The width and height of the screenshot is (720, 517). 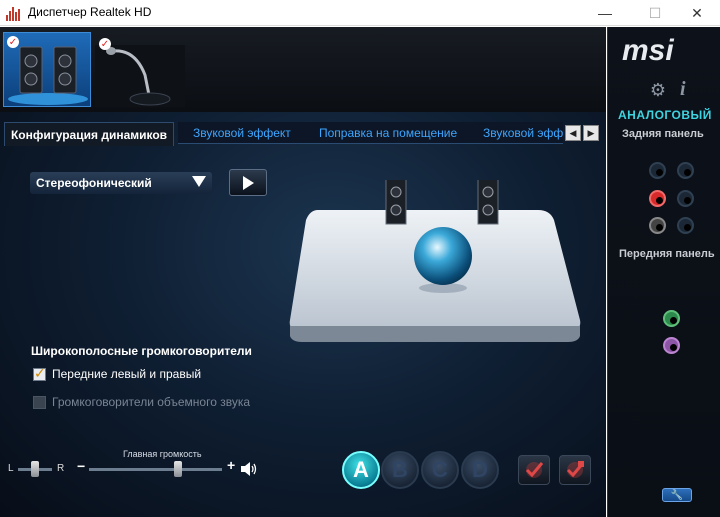 I want to click on front-jack-green, so click(x=671, y=318).